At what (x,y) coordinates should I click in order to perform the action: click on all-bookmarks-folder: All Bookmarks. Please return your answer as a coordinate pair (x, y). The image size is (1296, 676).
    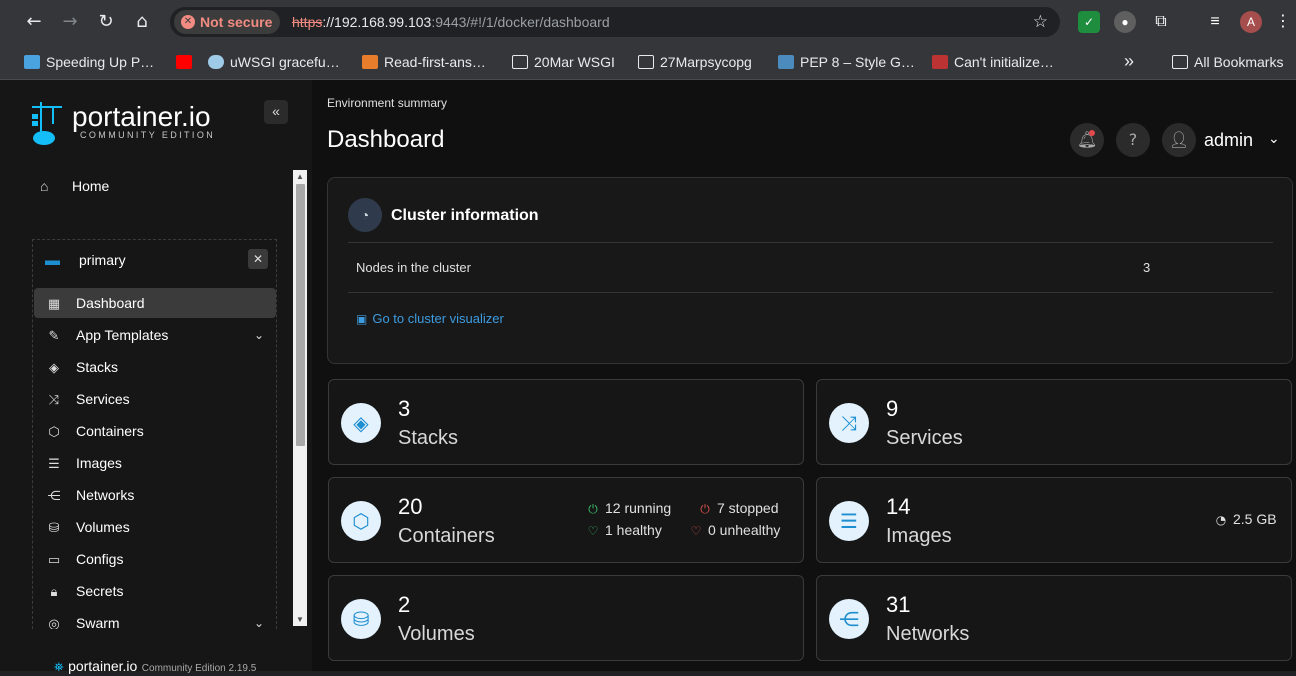
    Looking at the image, I should click on (1227, 62).